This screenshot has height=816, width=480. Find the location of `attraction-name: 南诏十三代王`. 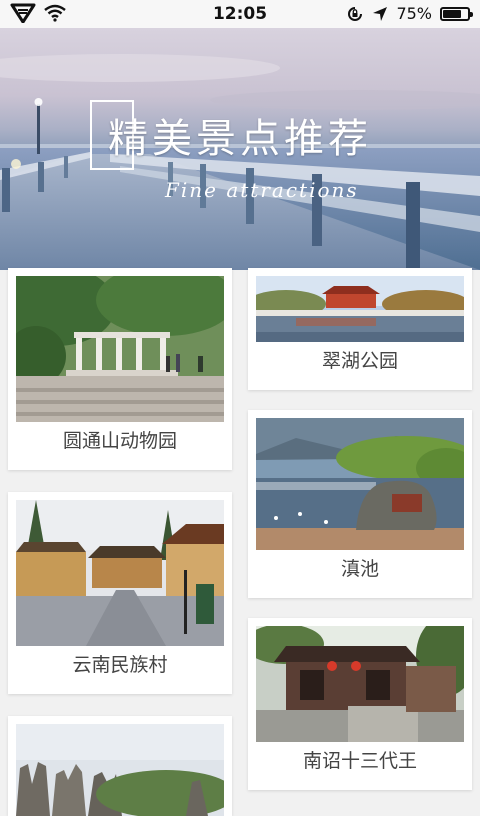

attraction-name: 南诏十三代王 is located at coordinates (359, 761).